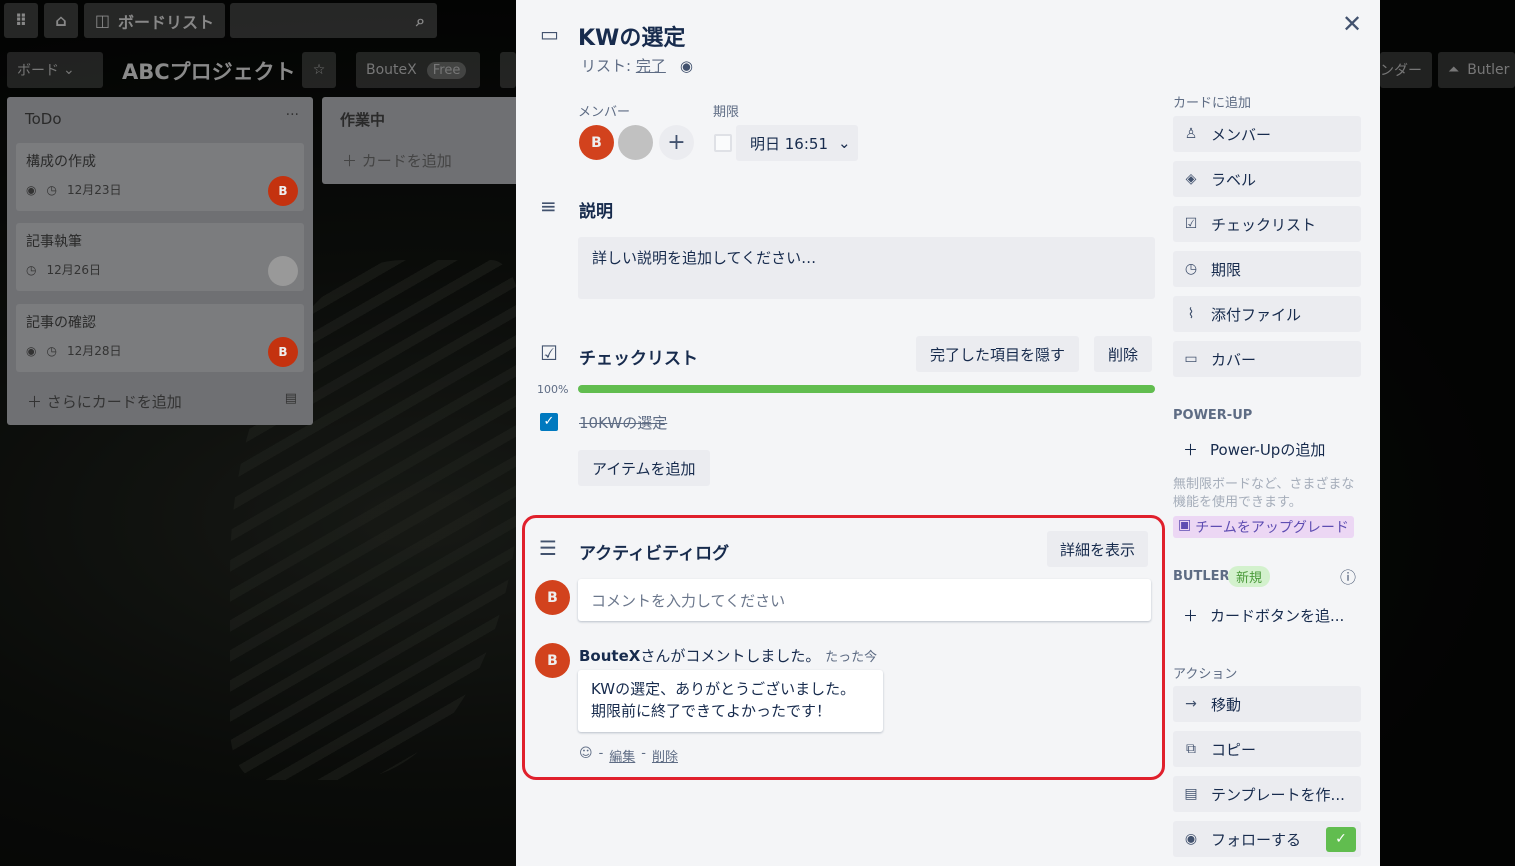 This screenshot has height=866, width=1515. Describe the element at coordinates (1267, 314) in the screenshot. I see `sidebar-button-paperclip: ⌇ 添付ファイル` at that location.